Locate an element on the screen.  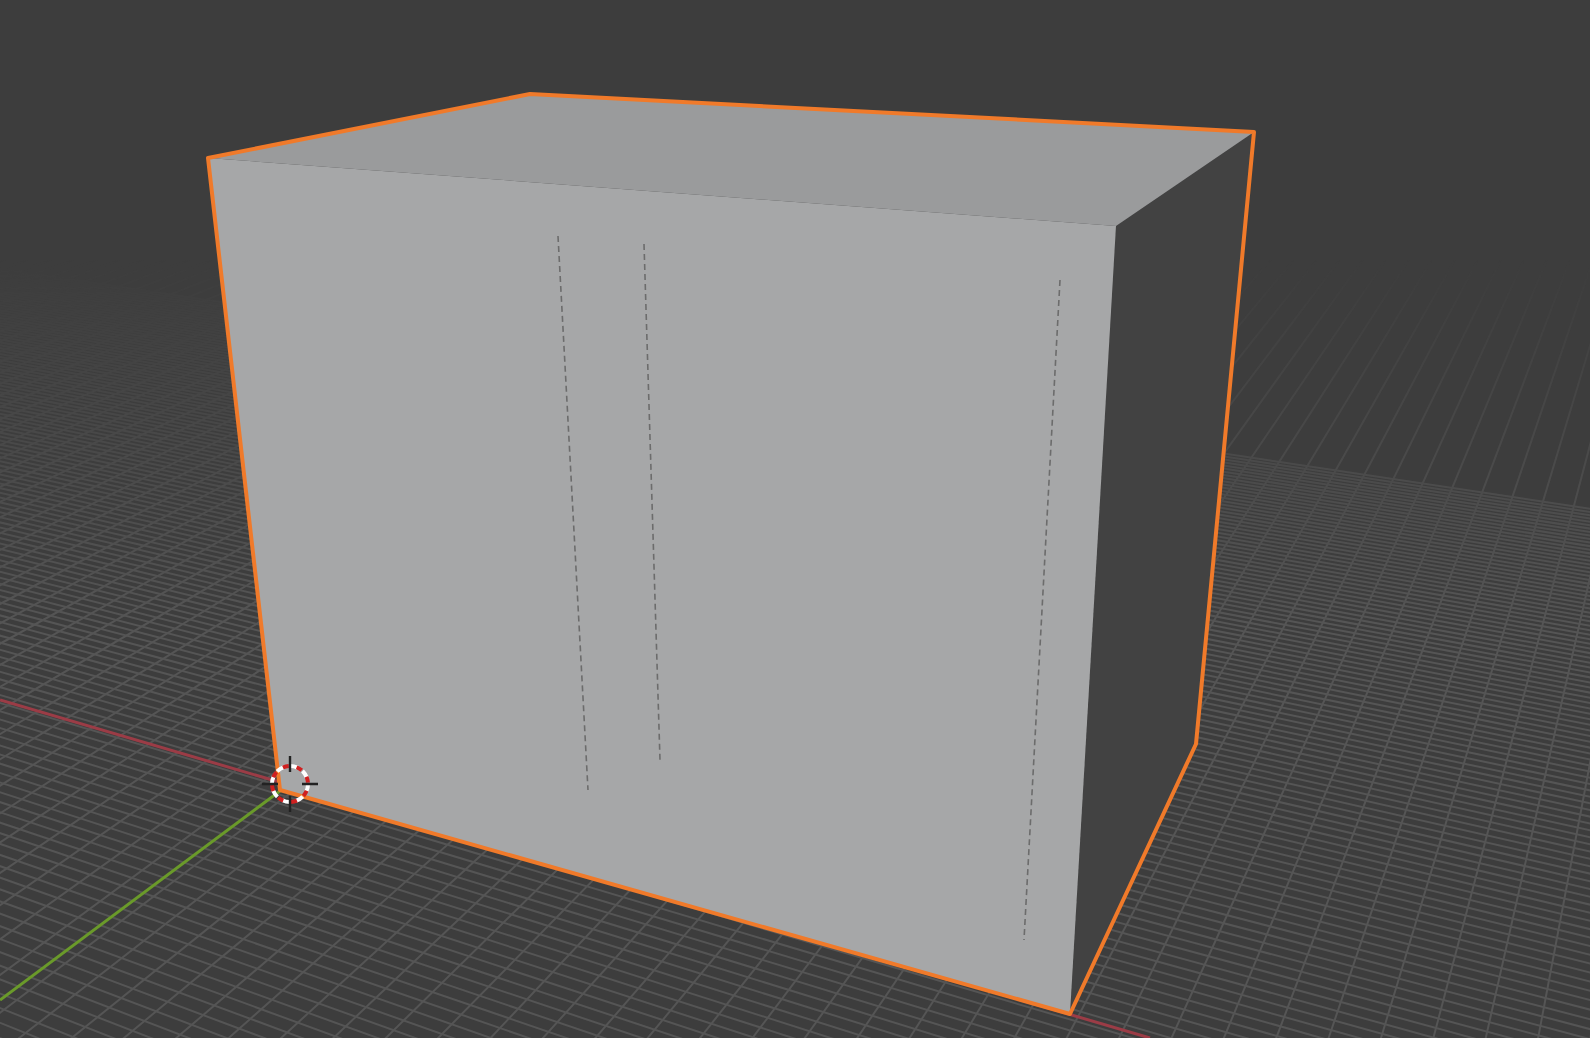
cursor-3d-icon is located at coordinates (290, 784).